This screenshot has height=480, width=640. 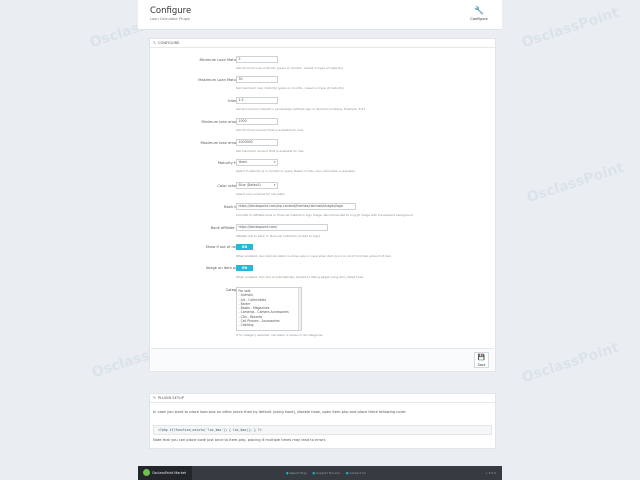 I want to click on floppy-disk-icon: 💾, so click(x=481, y=357).